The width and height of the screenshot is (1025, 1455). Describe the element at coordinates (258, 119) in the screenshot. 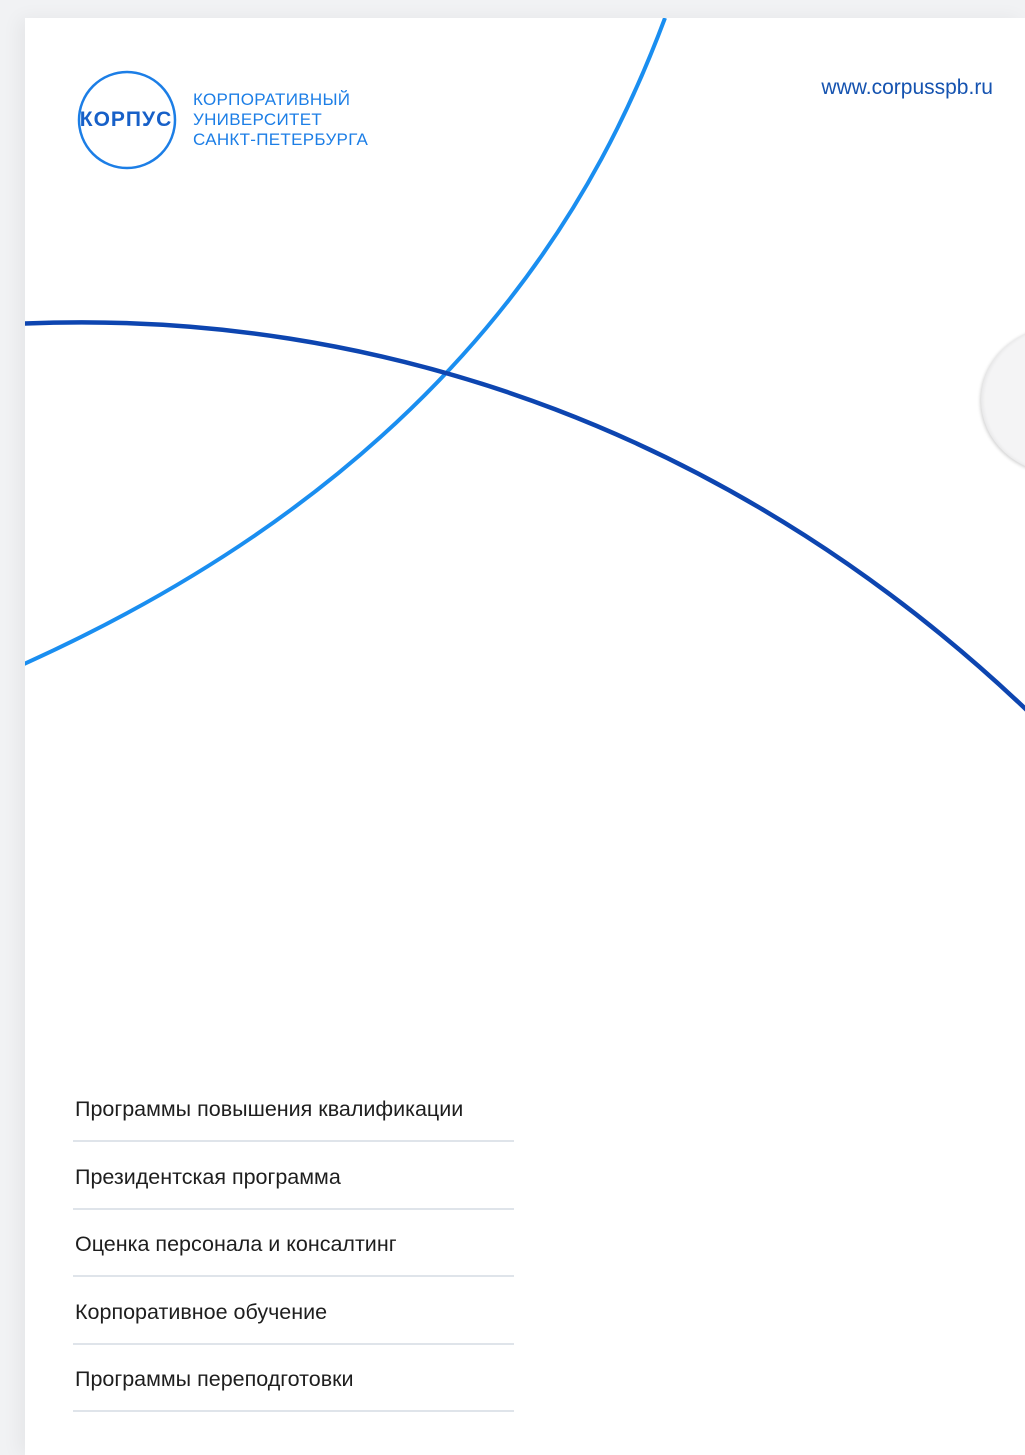

I see `logo-line-2: УНИВЕРСИТЕТ` at that location.